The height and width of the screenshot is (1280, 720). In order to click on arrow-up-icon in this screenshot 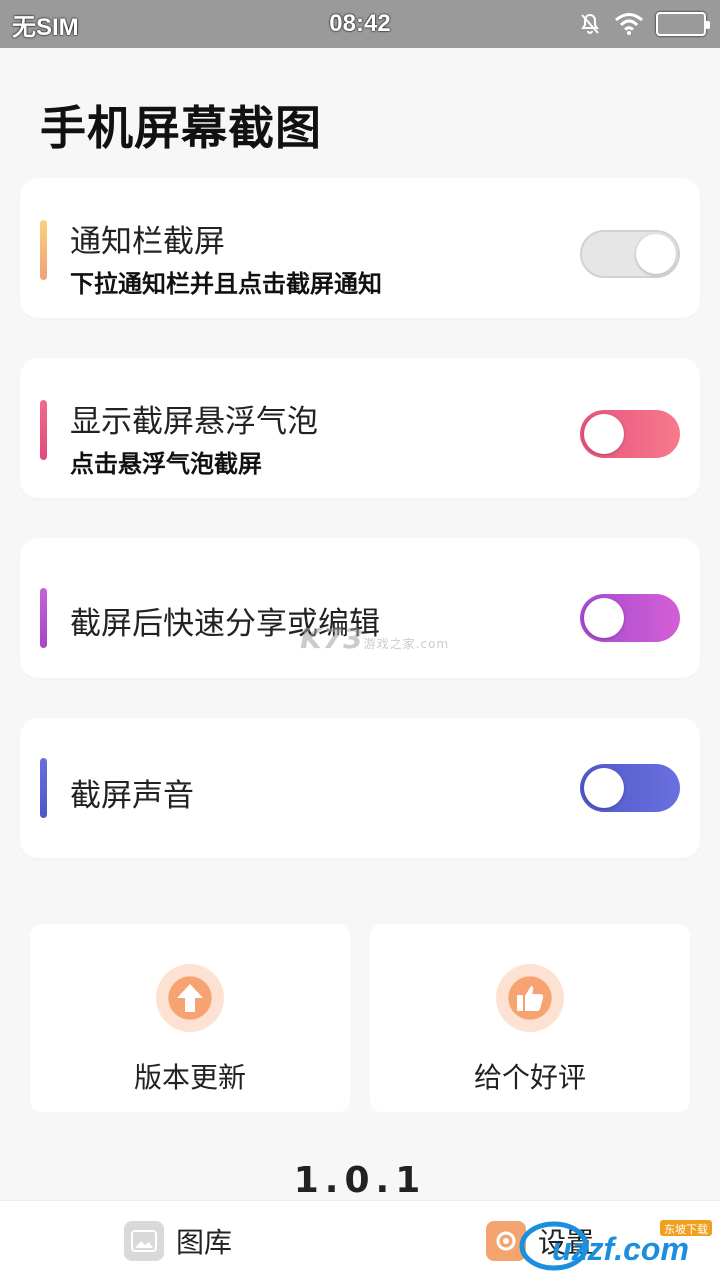, I will do `click(190, 998)`.